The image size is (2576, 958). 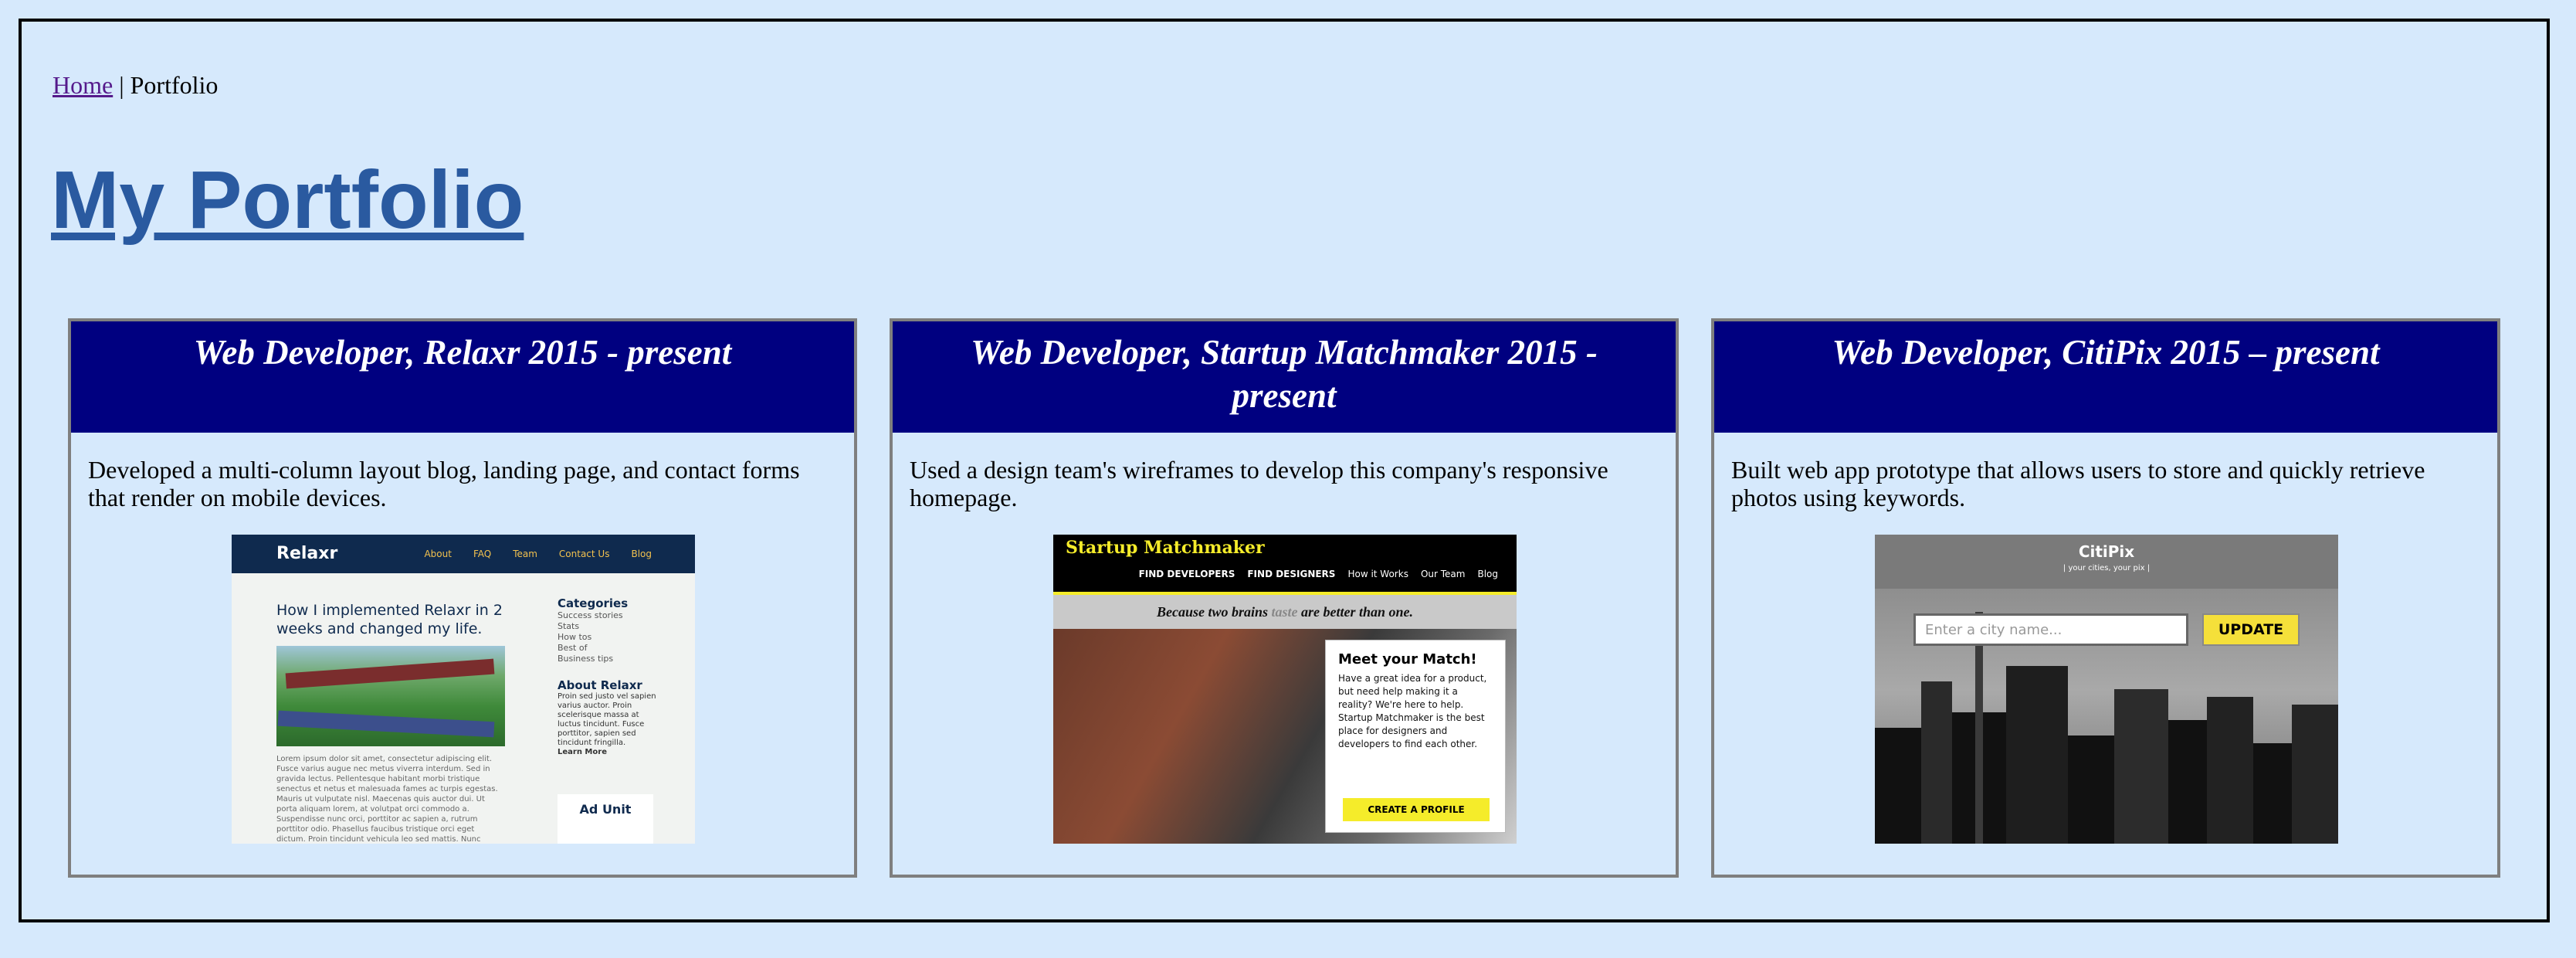 I want to click on breadcrumb-home-link: Home, so click(x=83, y=85).